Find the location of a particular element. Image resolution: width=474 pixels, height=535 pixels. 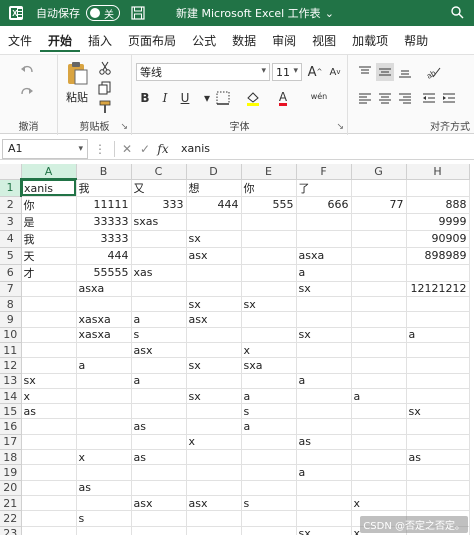

cell-f5: asxa is located at coordinates (324, 256).